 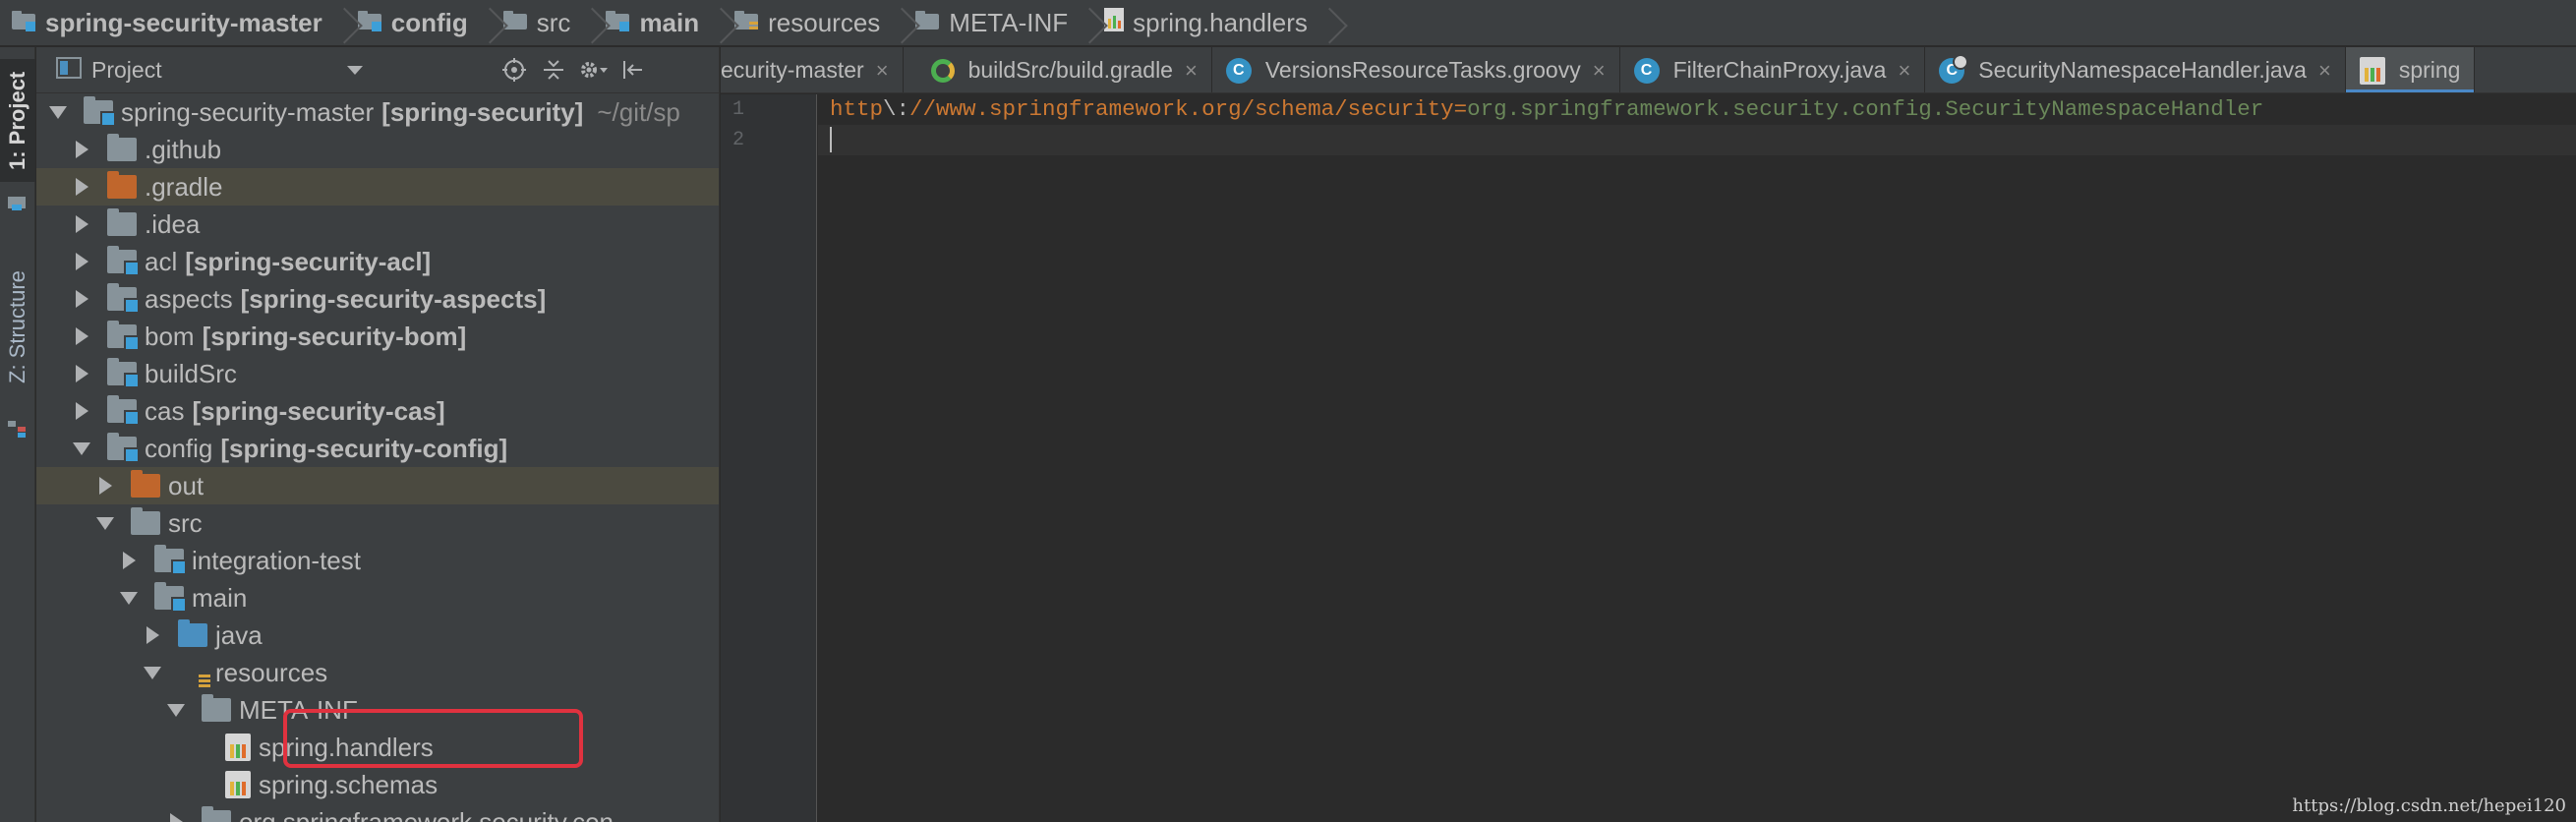 What do you see at coordinates (377, 449) in the screenshot?
I see `tree-node: config [spring-security-config]` at bounding box center [377, 449].